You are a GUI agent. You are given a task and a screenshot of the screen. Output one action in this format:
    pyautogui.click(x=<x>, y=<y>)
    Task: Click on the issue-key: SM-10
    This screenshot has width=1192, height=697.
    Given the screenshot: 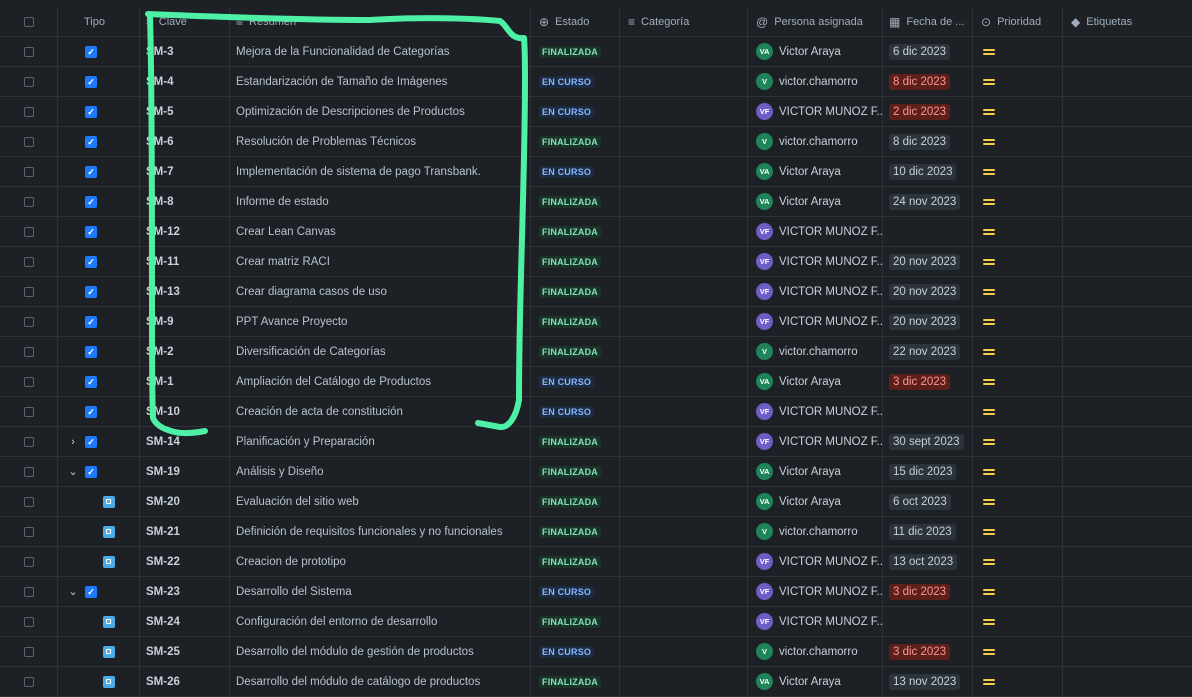 What is the action you would take?
    pyautogui.click(x=163, y=412)
    